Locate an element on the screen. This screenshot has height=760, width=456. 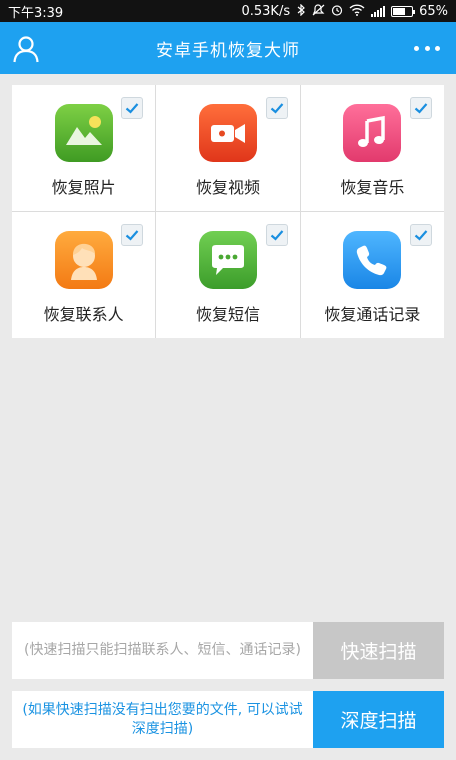
recover-videos-checkbox is located at coordinates (276, 108).